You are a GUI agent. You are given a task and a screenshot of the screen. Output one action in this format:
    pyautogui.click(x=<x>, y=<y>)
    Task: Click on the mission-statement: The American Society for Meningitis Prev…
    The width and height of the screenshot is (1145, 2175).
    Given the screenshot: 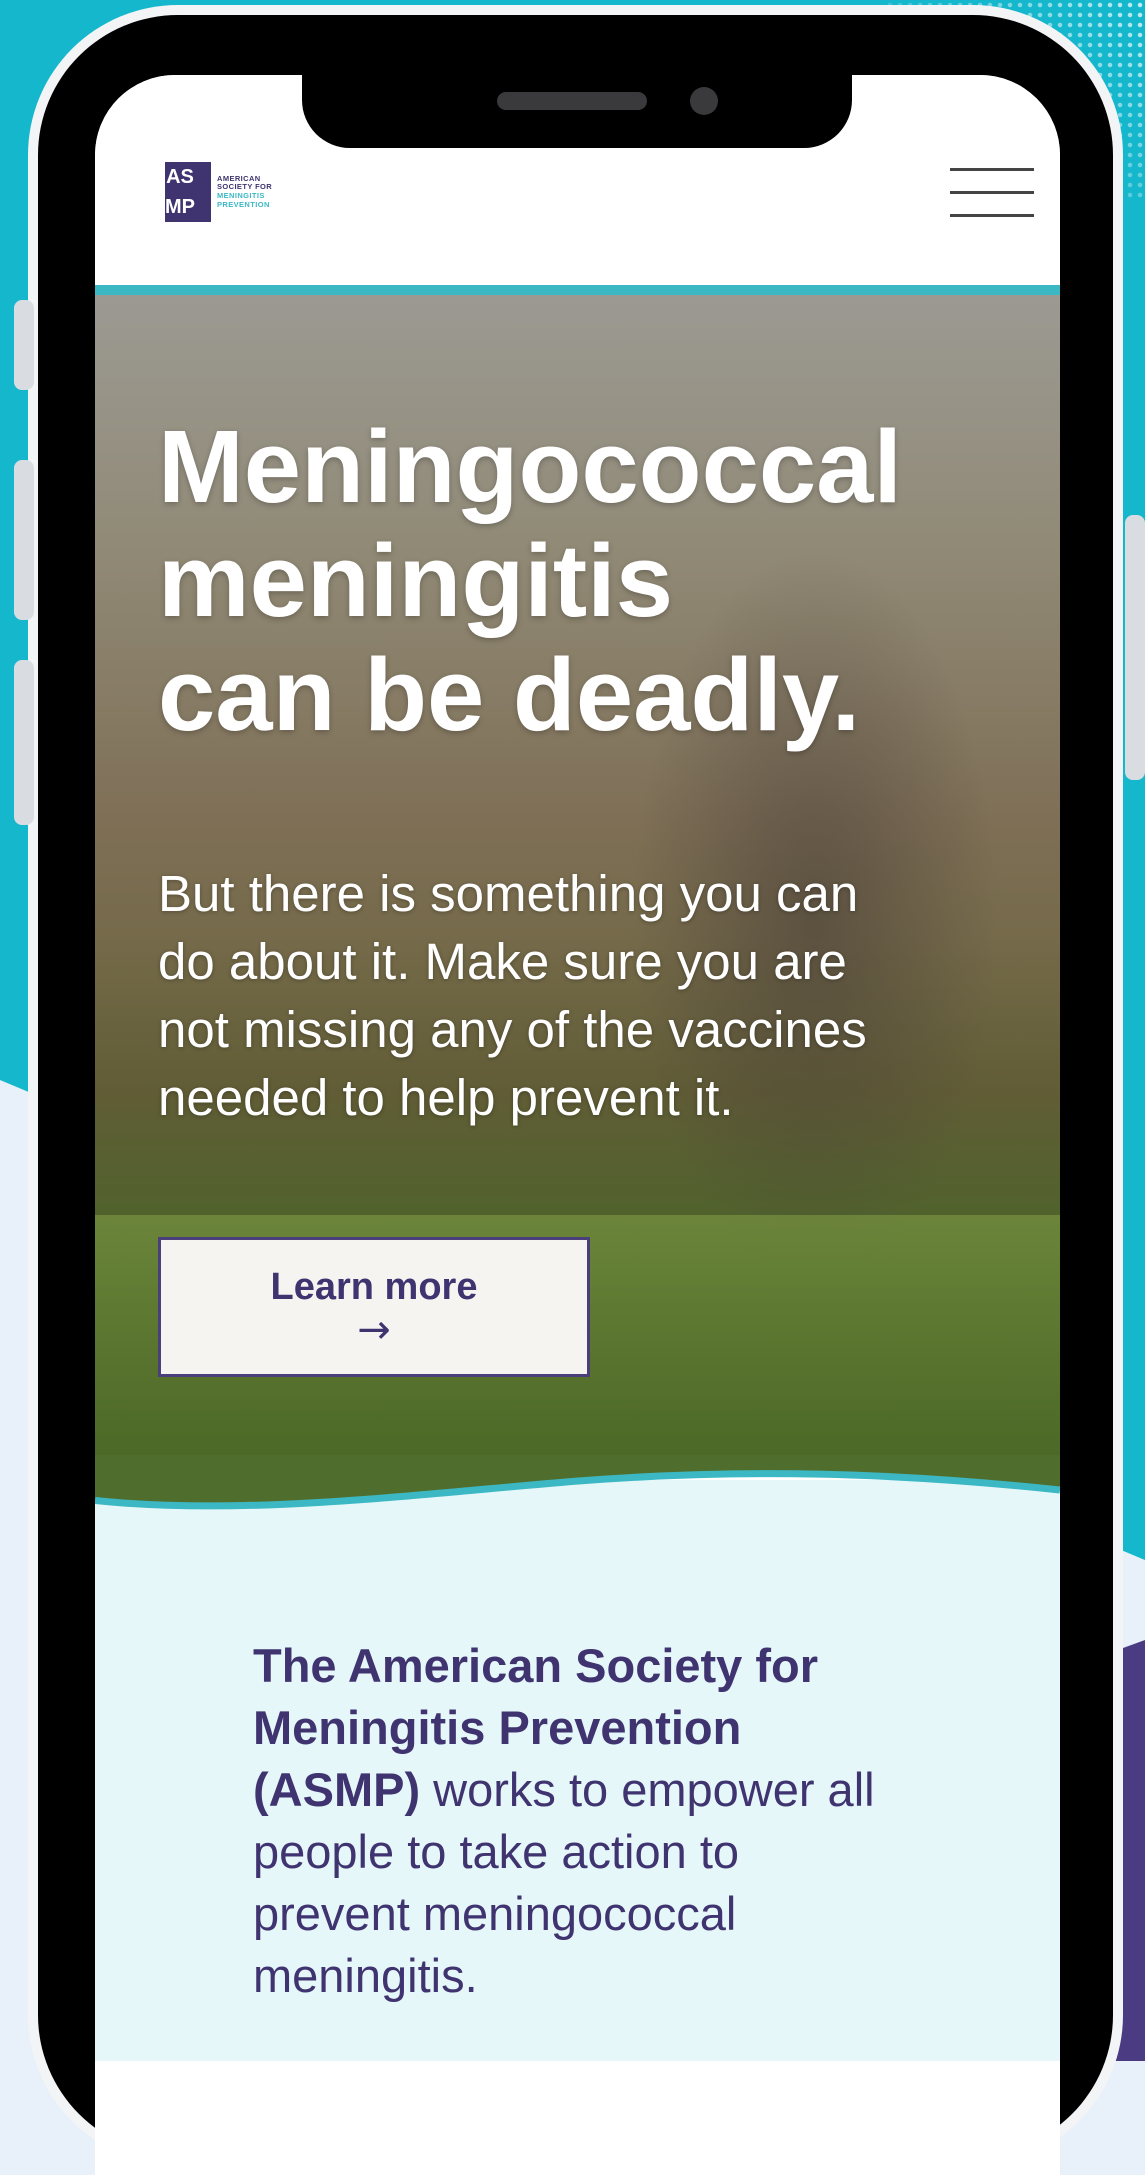 What is the action you would take?
    pyautogui.click(x=573, y=1821)
    